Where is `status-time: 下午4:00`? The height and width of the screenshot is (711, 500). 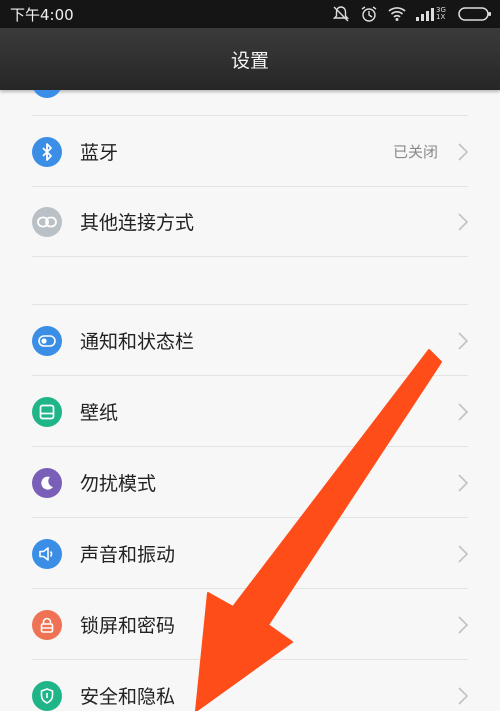 status-time: 下午4:00 is located at coordinates (42, 14).